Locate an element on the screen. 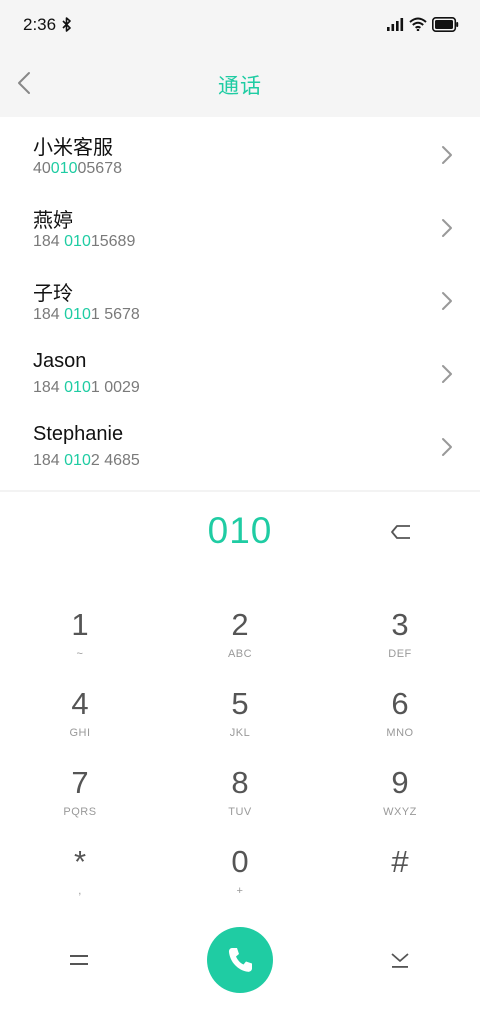 This screenshot has width=480, height=1013. contact-name: Jason is located at coordinates (60, 361).